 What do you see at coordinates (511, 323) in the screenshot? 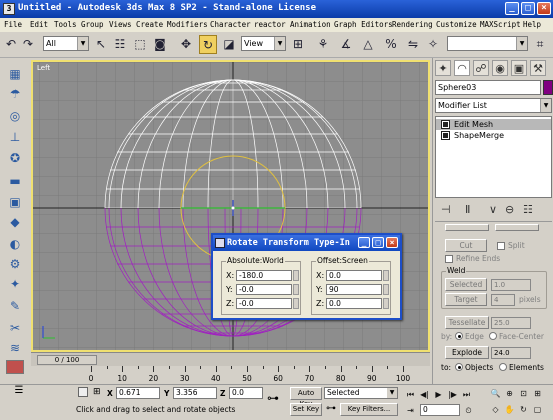
I see `tessellate-tension-field: 25.0` at bounding box center [511, 323].